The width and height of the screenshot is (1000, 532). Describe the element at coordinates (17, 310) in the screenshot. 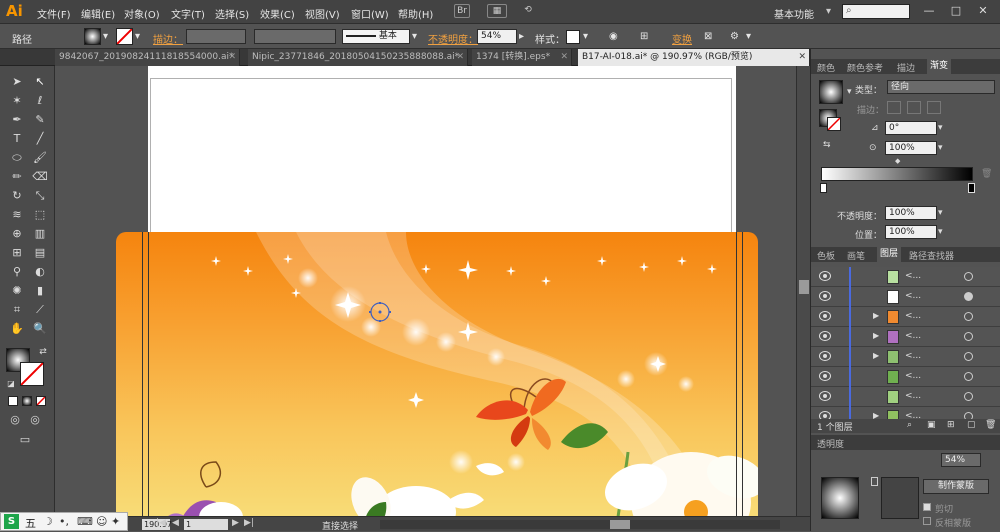

I see `artboard-tool-icon: ⌗` at that location.